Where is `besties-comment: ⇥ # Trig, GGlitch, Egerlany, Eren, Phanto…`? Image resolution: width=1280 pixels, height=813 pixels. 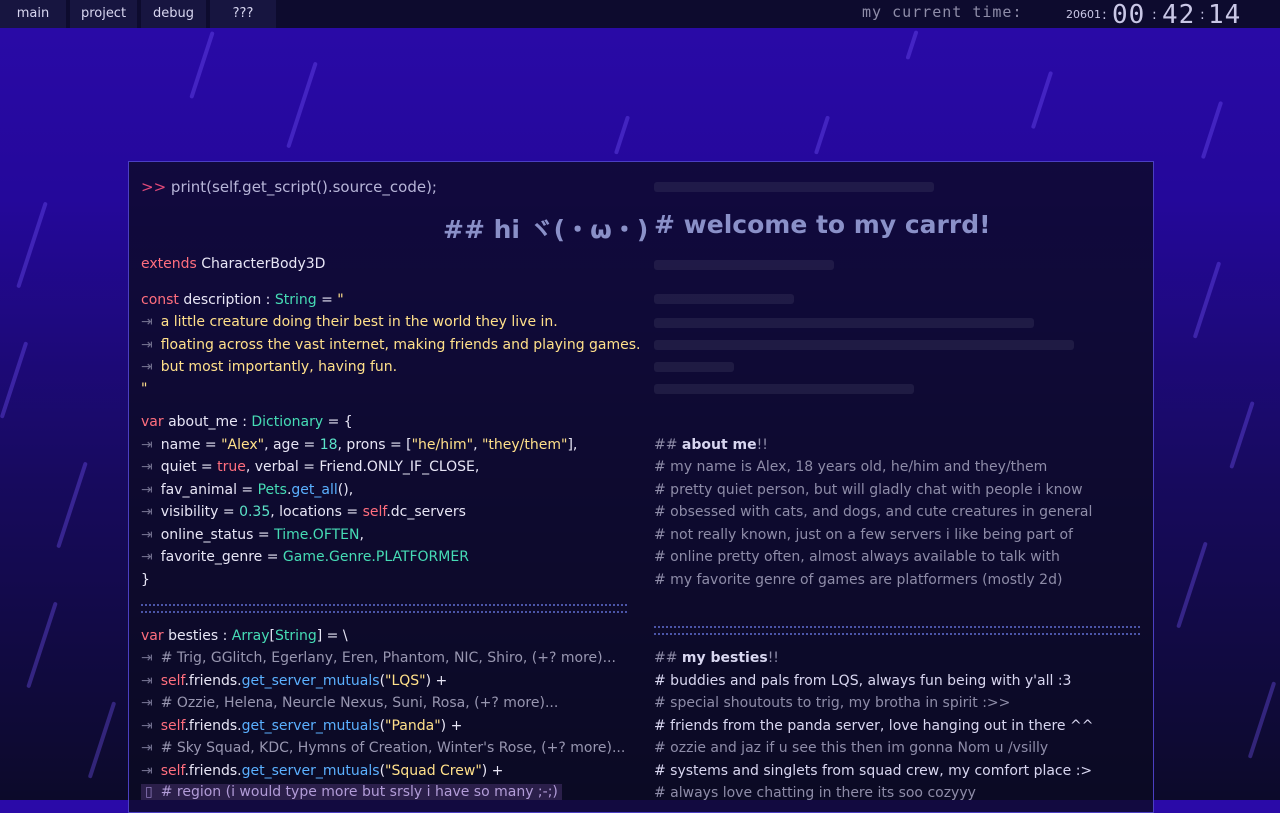
besties-comment: ⇥ # Trig, GGlitch, Egerlany, Eren, Phanto… is located at coordinates (378, 658).